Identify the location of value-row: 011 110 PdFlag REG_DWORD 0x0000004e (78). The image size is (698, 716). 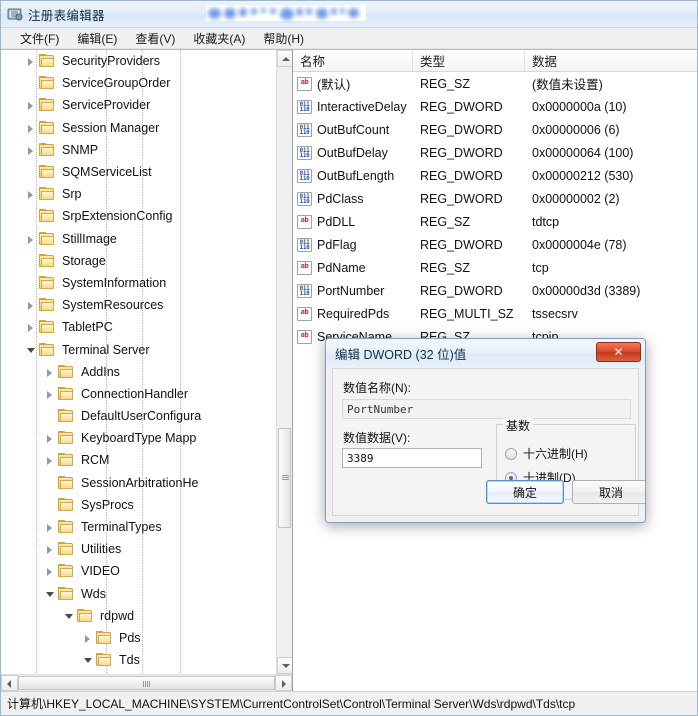
(495, 244).